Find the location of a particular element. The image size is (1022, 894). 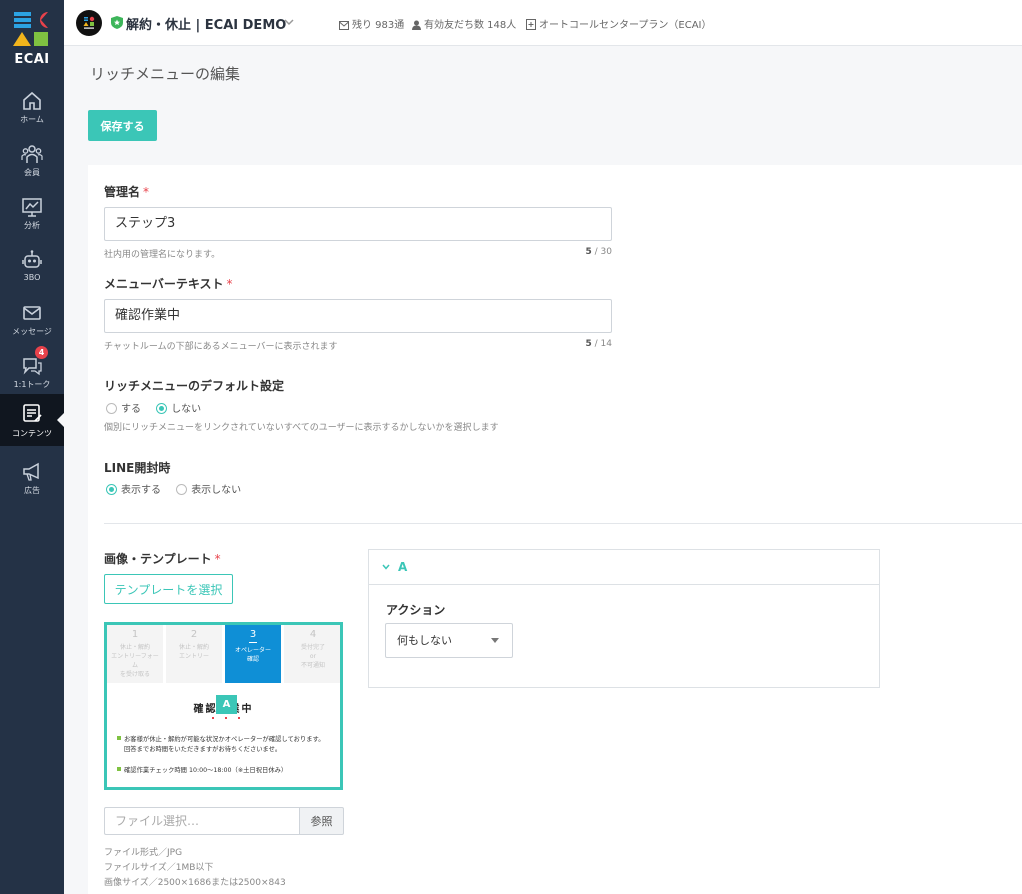

preview-step: 2 休止・解約 エントリー is located at coordinates (195, 654).